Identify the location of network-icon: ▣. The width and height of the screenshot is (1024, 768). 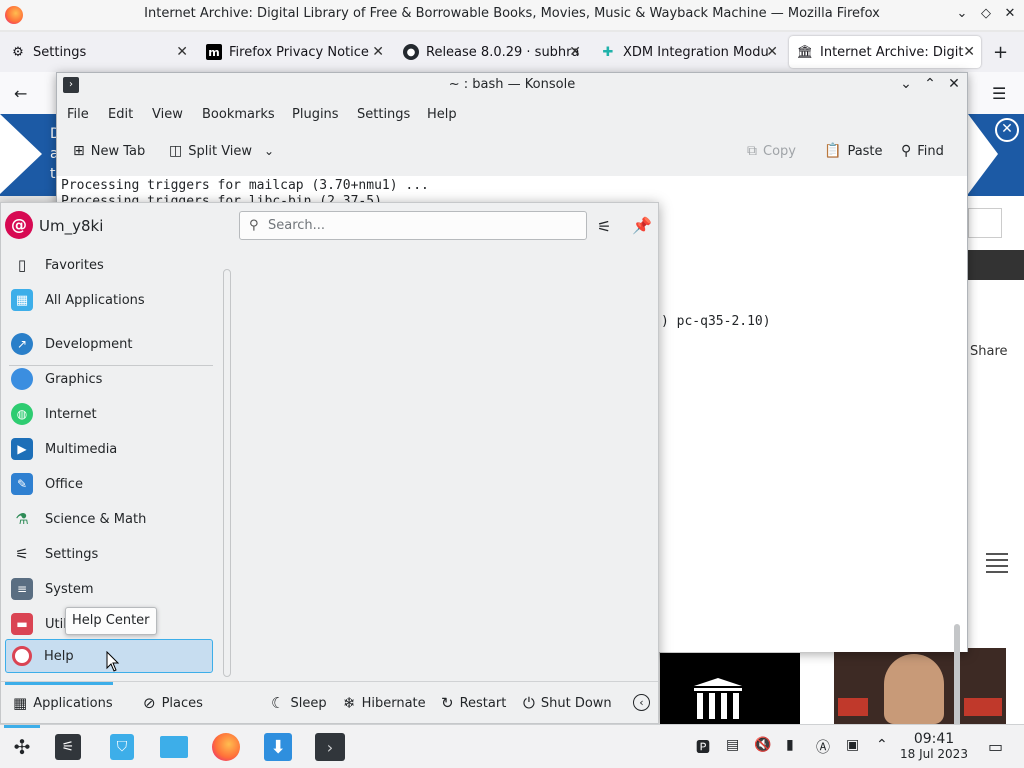
(852, 745).